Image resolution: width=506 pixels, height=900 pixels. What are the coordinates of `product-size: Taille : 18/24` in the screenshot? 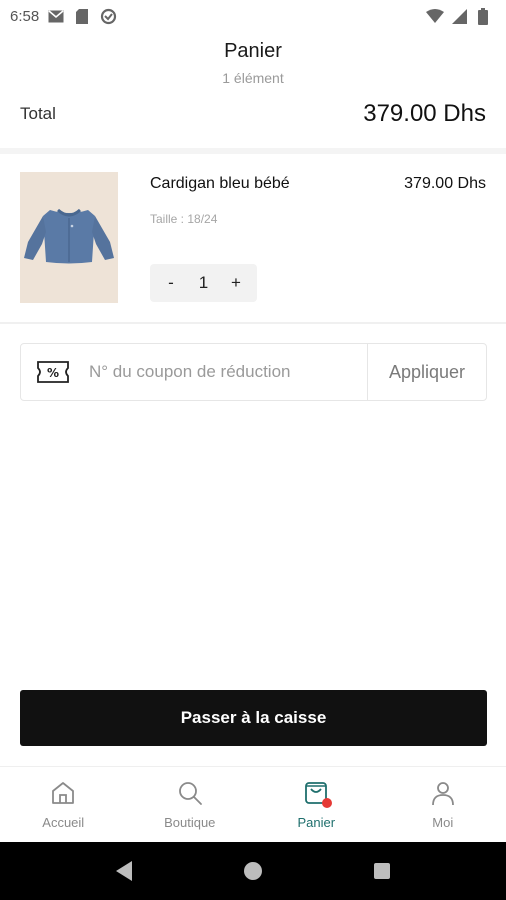 It's located at (184, 219).